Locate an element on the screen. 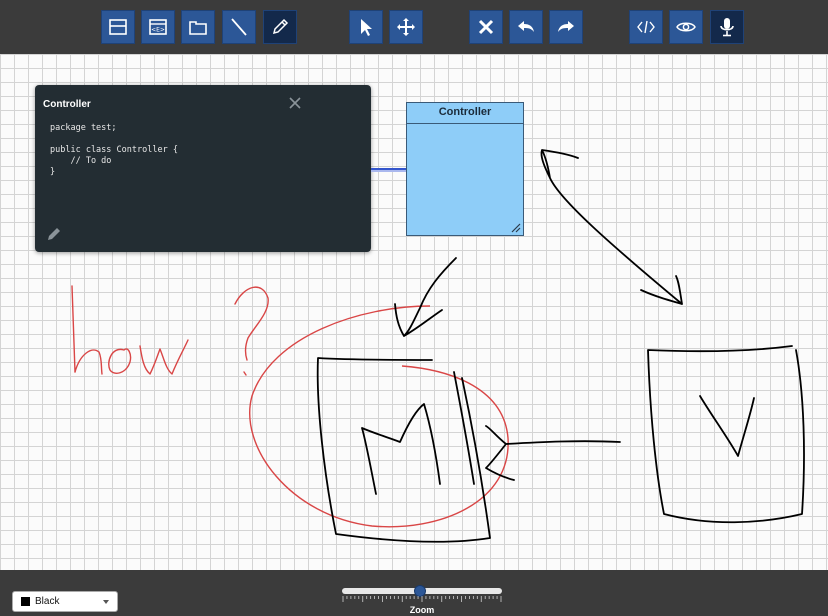 The image size is (828, 616). redo-button is located at coordinates (566, 27).